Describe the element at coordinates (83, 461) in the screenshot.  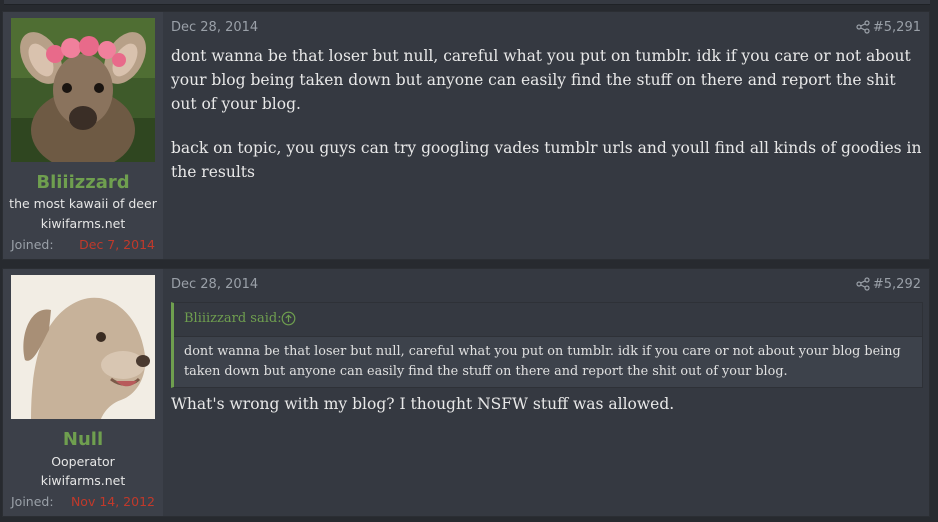
I see `user-title: Ooperator` at that location.